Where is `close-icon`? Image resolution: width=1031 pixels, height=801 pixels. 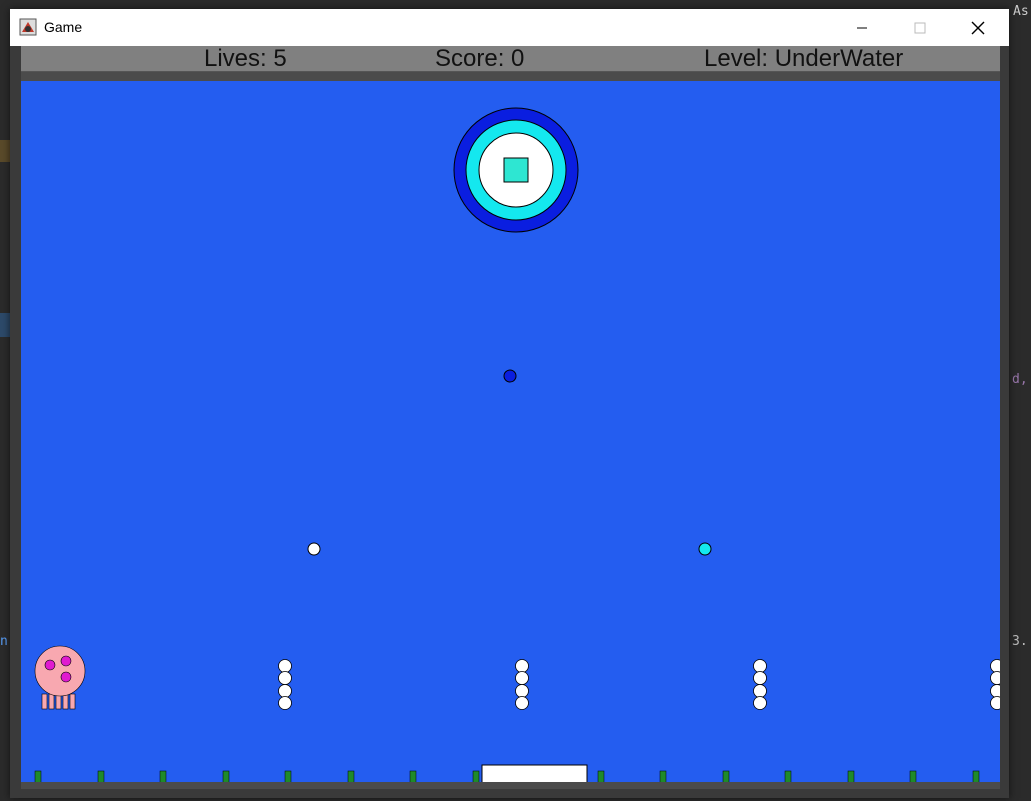 close-icon is located at coordinates (978, 27).